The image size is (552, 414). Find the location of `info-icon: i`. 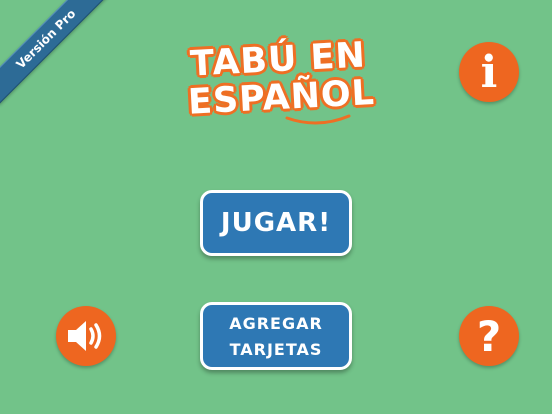

info-icon: i is located at coordinates (489, 72).